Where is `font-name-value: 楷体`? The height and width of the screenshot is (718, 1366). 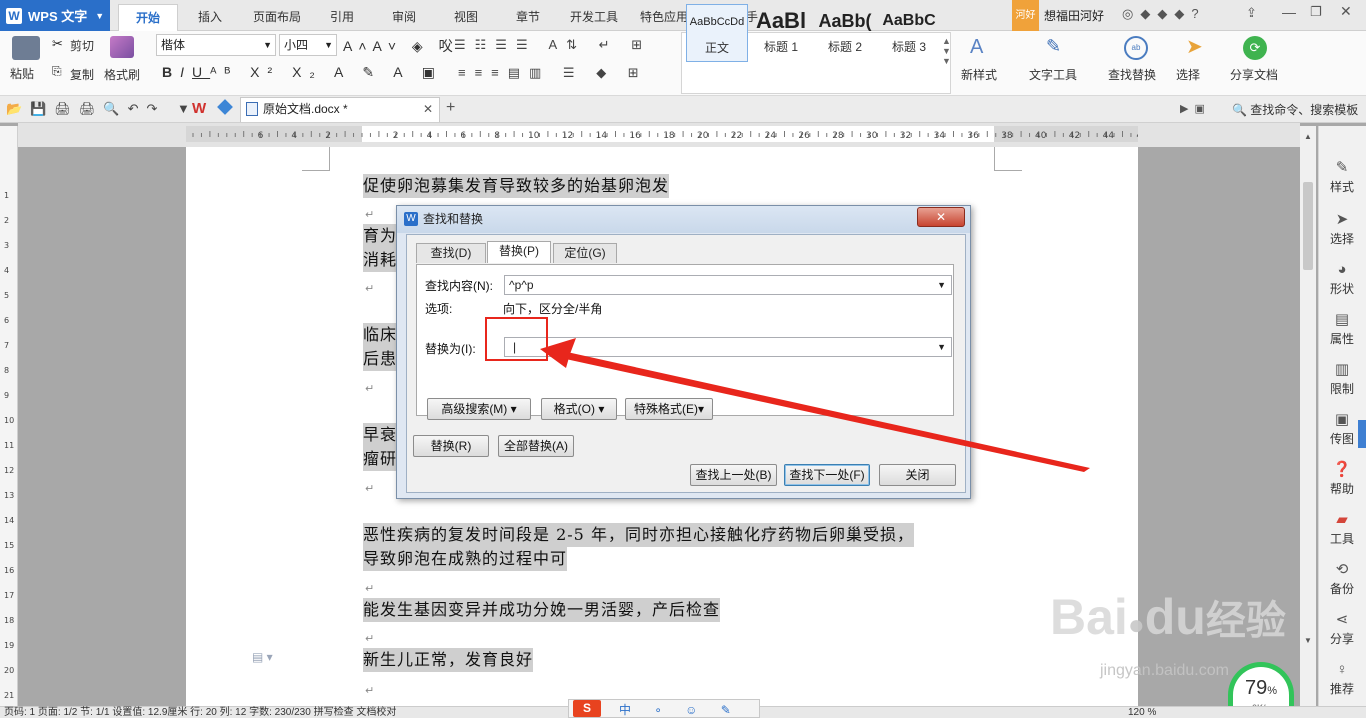 font-name-value: 楷体 is located at coordinates (173, 45).